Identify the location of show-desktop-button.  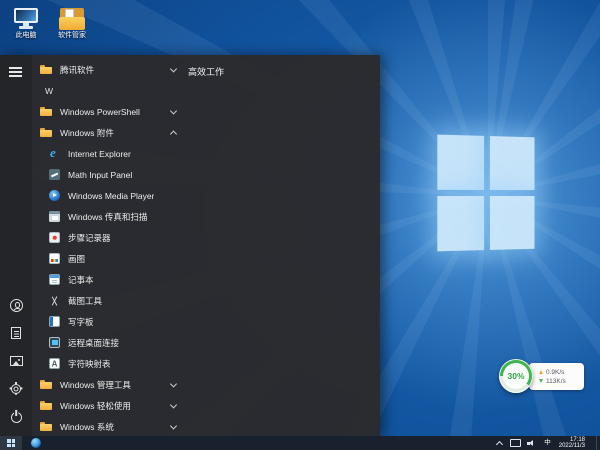
(598, 443).